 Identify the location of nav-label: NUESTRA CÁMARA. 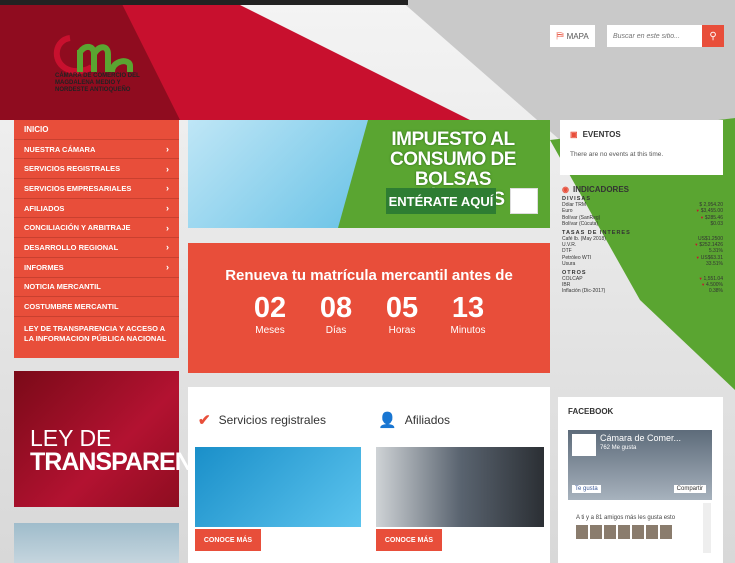
(60, 149).